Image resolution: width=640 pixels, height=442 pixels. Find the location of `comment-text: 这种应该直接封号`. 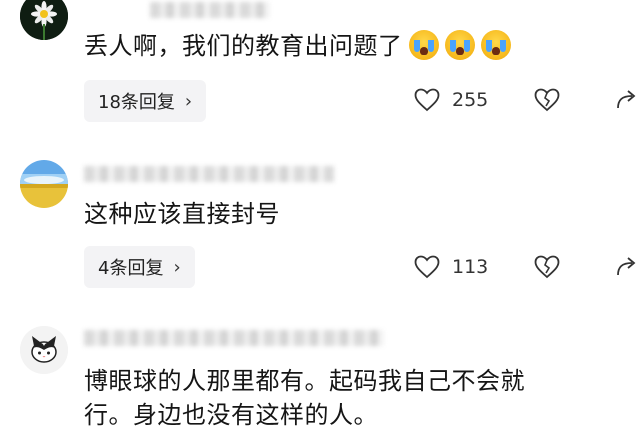

comment-text: 这种应该直接封号 is located at coordinates (352, 214).